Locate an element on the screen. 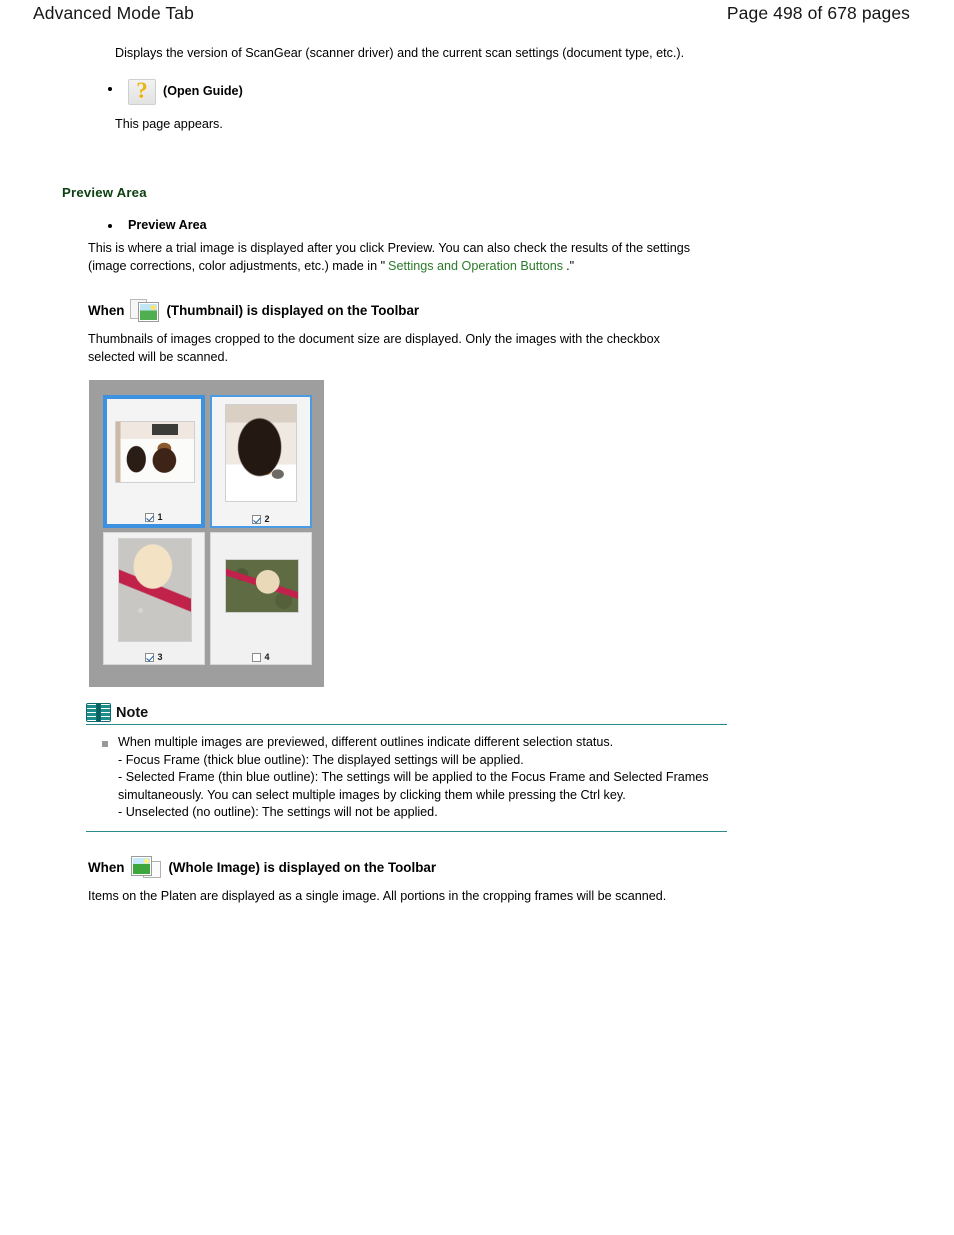 The width and height of the screenshot is (954, 1235). page-title: Advanced Mode Tab is located at coordinates (113, 13).